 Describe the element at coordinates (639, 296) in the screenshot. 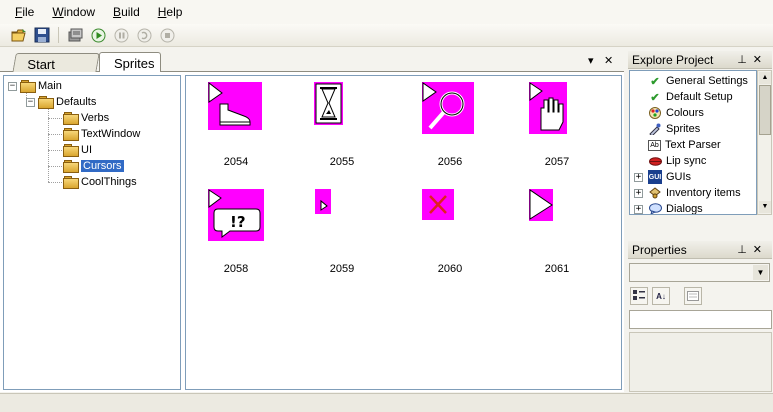

I see `categorized-icon` at that location.